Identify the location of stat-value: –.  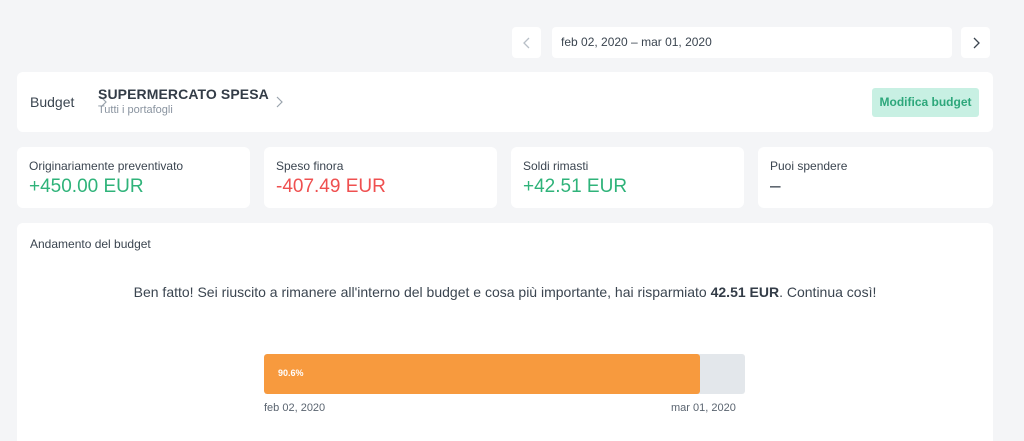
(775, 186).